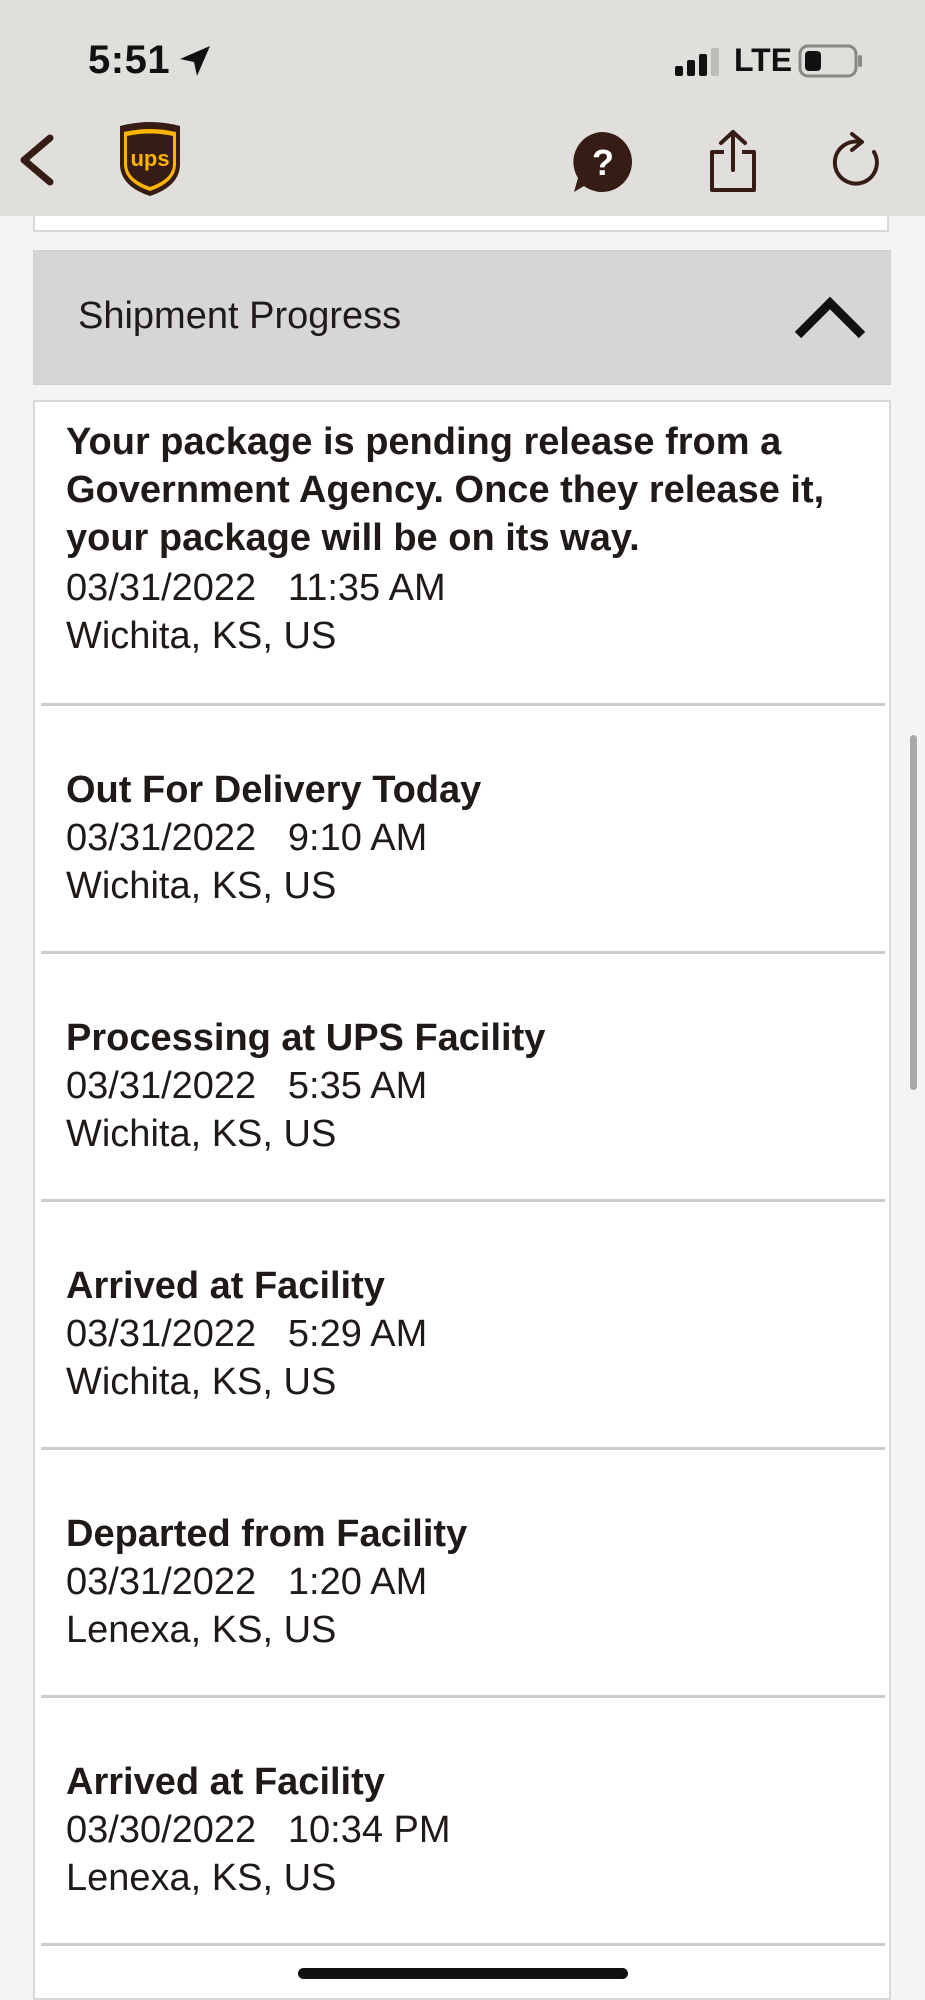 This screenshot has height=2000, width=925. What do you see at coordinates (195, 61) in the screenshot?
I see `location-arrow-icon` at bounding box center [195, 61].